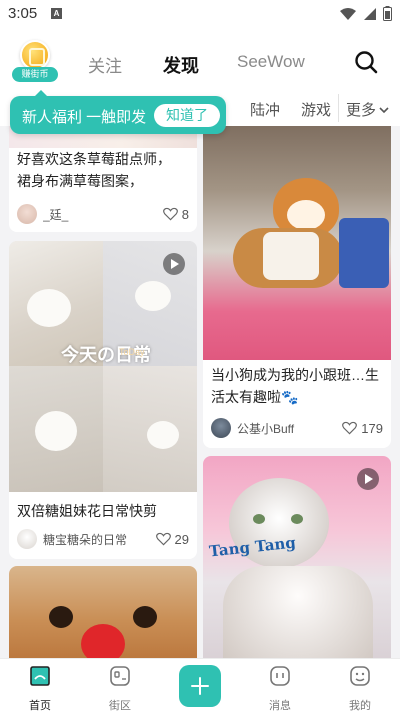 The image size is (400, 712). Describe the element at coordinates (360, 110) in the screenshot. I see `category-more-label: 更多` at that location.